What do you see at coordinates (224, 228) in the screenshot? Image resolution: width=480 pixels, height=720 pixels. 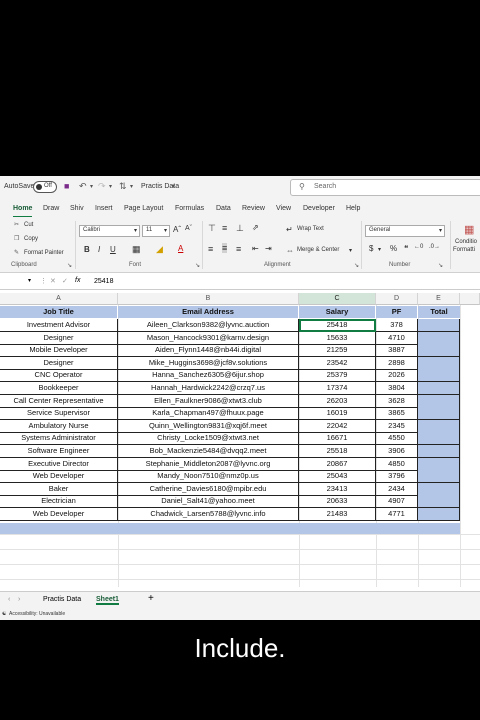 I see `align-middle-icon: ≡` at bounding box center [224, 228].